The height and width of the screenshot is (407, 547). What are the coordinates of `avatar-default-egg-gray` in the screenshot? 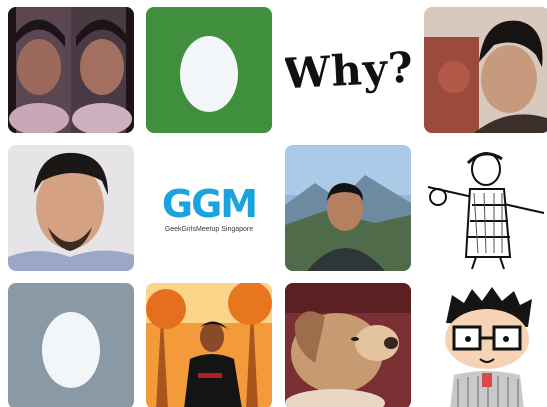 It's located at (71, 345).